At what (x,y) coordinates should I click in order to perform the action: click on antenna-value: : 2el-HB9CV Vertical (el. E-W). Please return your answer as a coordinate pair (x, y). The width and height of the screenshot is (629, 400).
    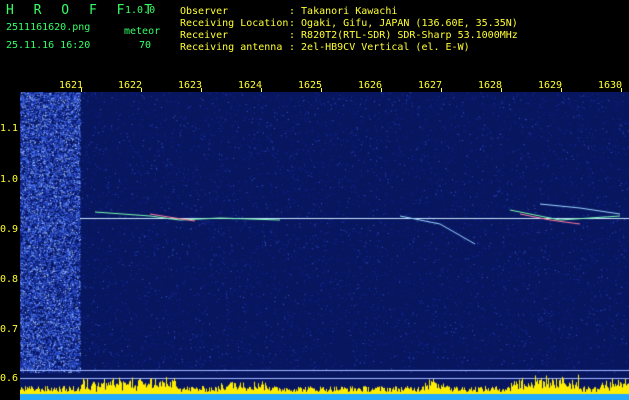
    Looking at the image, I should click on (379, 47).